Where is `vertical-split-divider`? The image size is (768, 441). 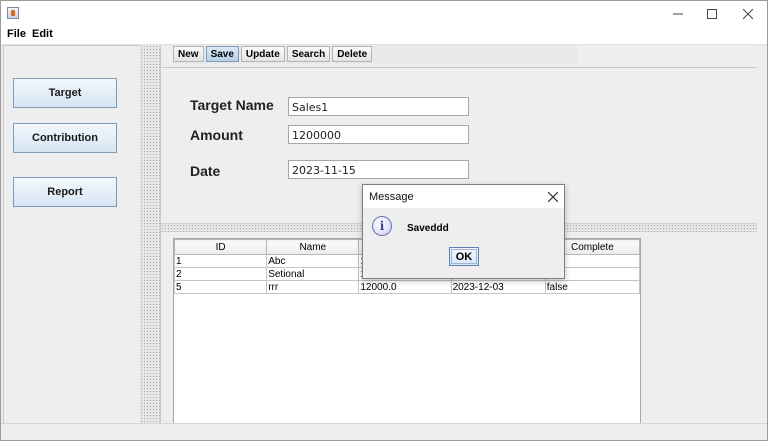 vertical-split-divider is located at coordinates (150, 234).